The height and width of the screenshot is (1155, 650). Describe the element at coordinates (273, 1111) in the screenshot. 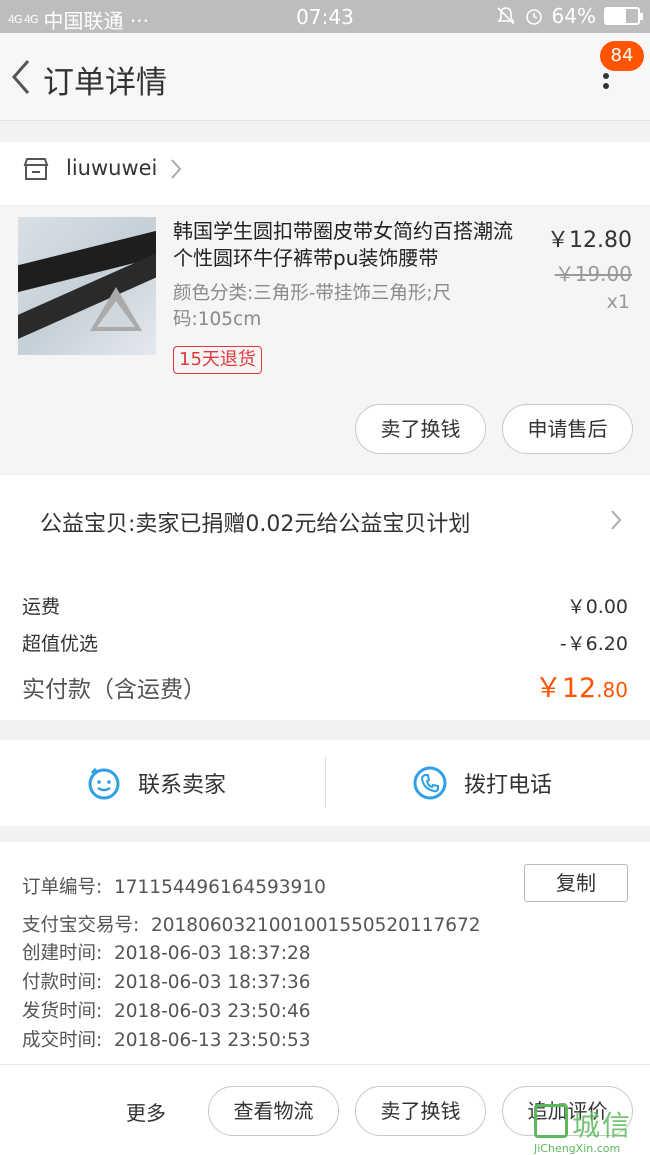

I see `view-logistics-button: 查看物流` at that location.